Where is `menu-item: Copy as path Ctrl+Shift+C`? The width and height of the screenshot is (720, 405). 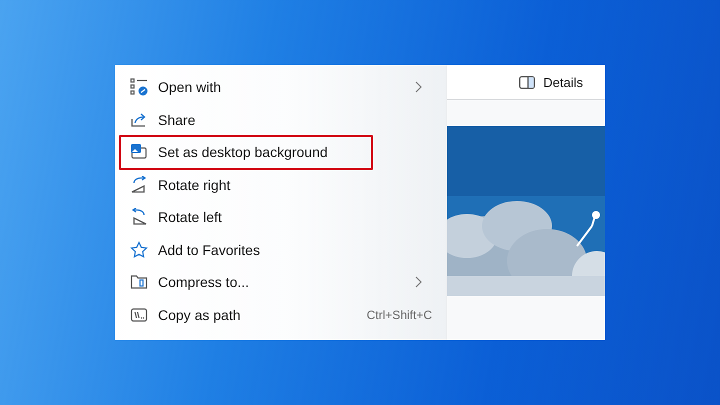
menu-item: Copy as path Ctrl+Shift+C is located at coordinates (280, 314).